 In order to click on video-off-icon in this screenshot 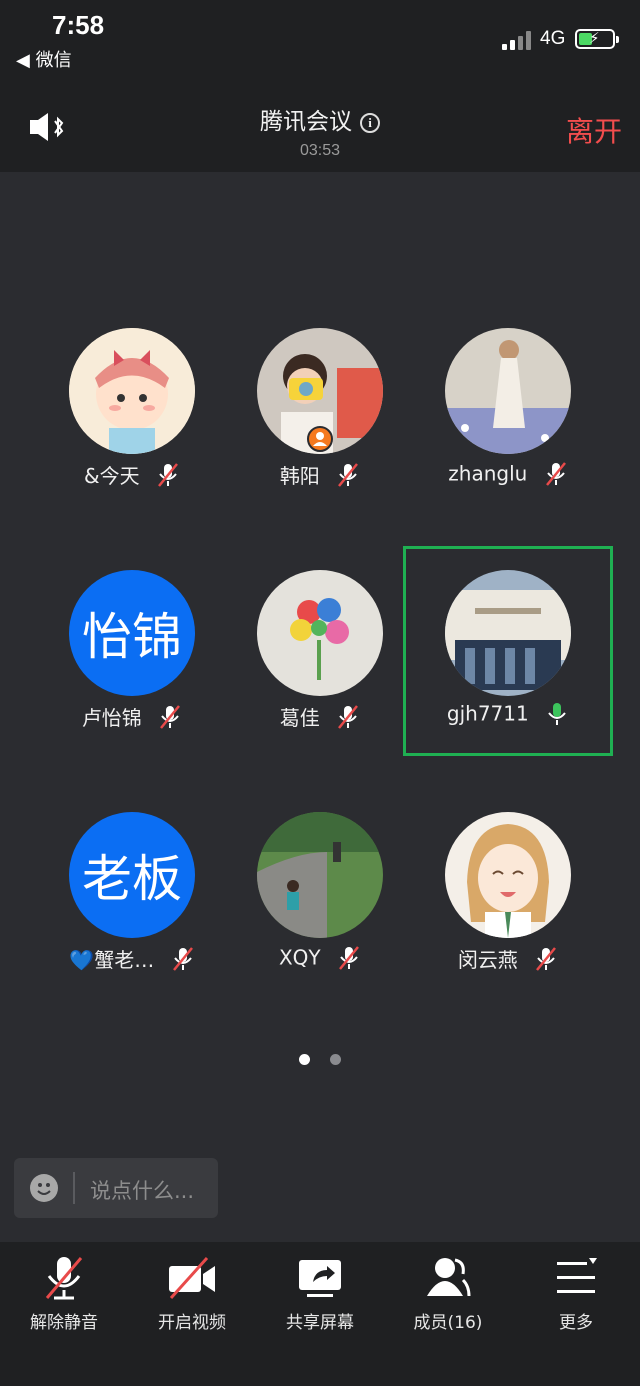, I will do `click(192, 1278)`.